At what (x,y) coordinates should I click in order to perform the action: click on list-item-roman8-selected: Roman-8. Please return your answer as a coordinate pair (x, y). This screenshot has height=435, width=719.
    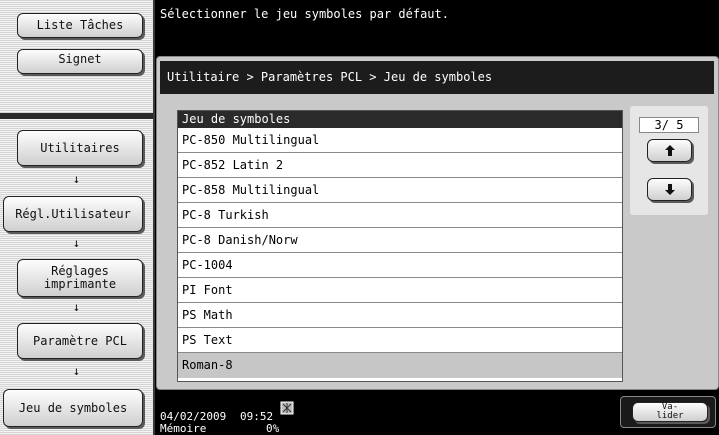
    Looking at the image, I should click on (400, 365).